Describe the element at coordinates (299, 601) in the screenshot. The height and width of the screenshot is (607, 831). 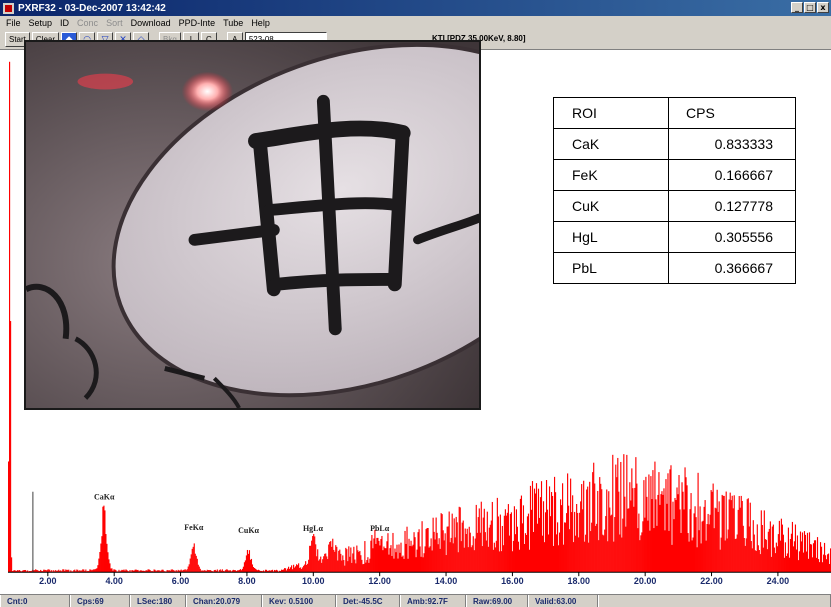
I see `status-kev: Kev: 0.5100` at that location.